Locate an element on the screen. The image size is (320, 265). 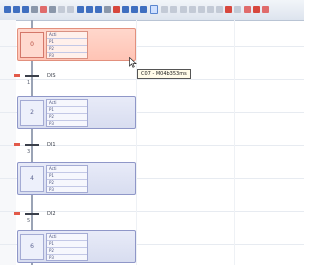
step-block: 6 Acti P1 P2 P3 is located at coordinates (76, 246).